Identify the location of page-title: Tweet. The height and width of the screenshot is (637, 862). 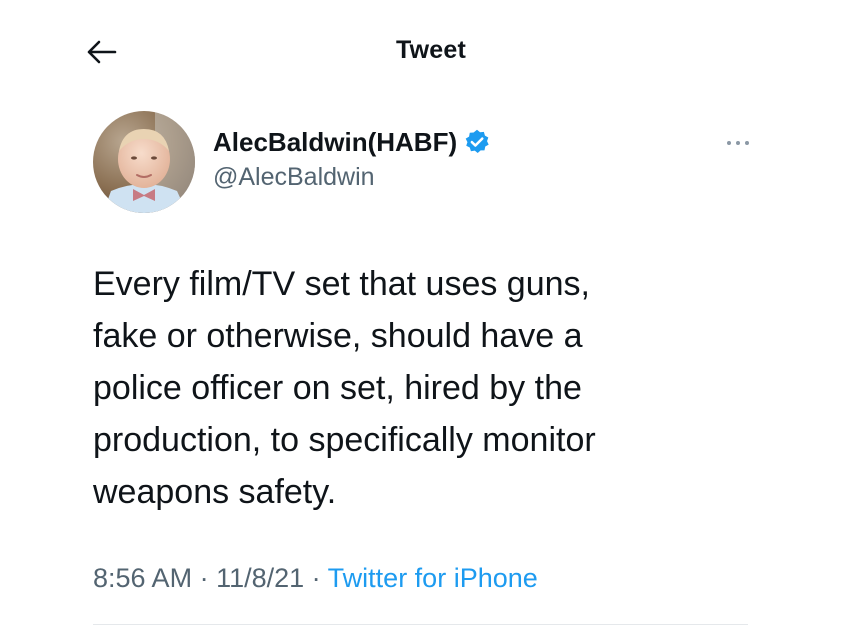
(431, 50).